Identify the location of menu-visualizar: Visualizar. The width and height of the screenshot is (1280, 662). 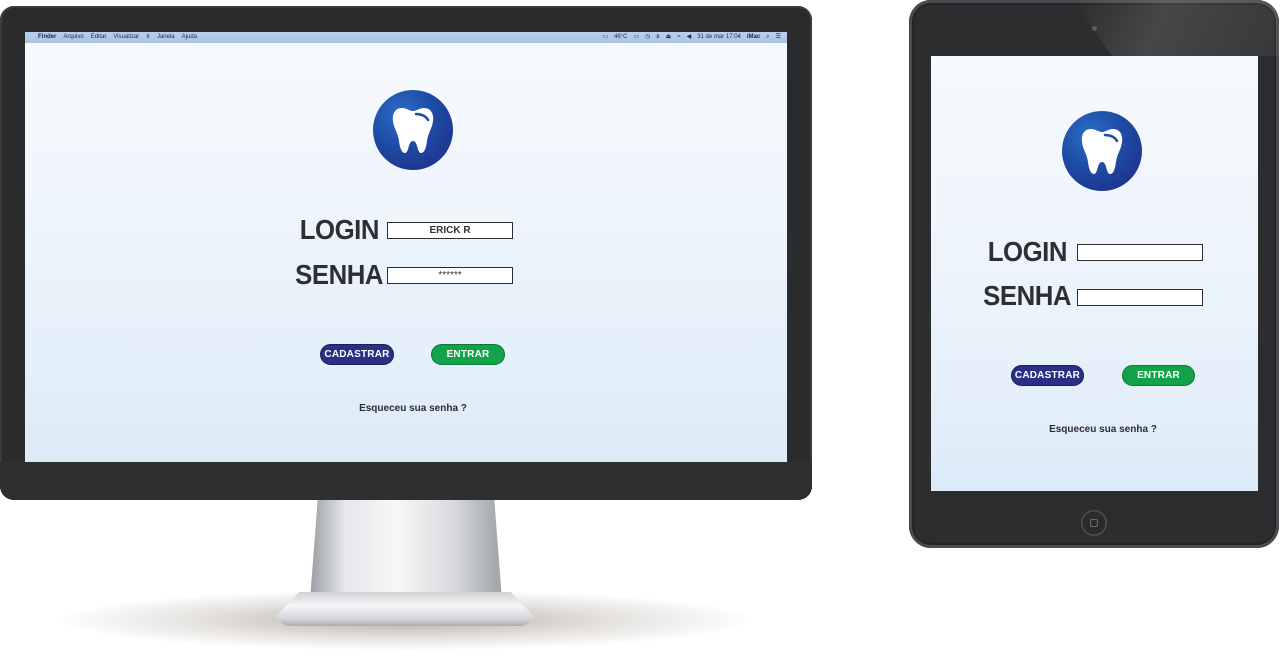
(126, 37).